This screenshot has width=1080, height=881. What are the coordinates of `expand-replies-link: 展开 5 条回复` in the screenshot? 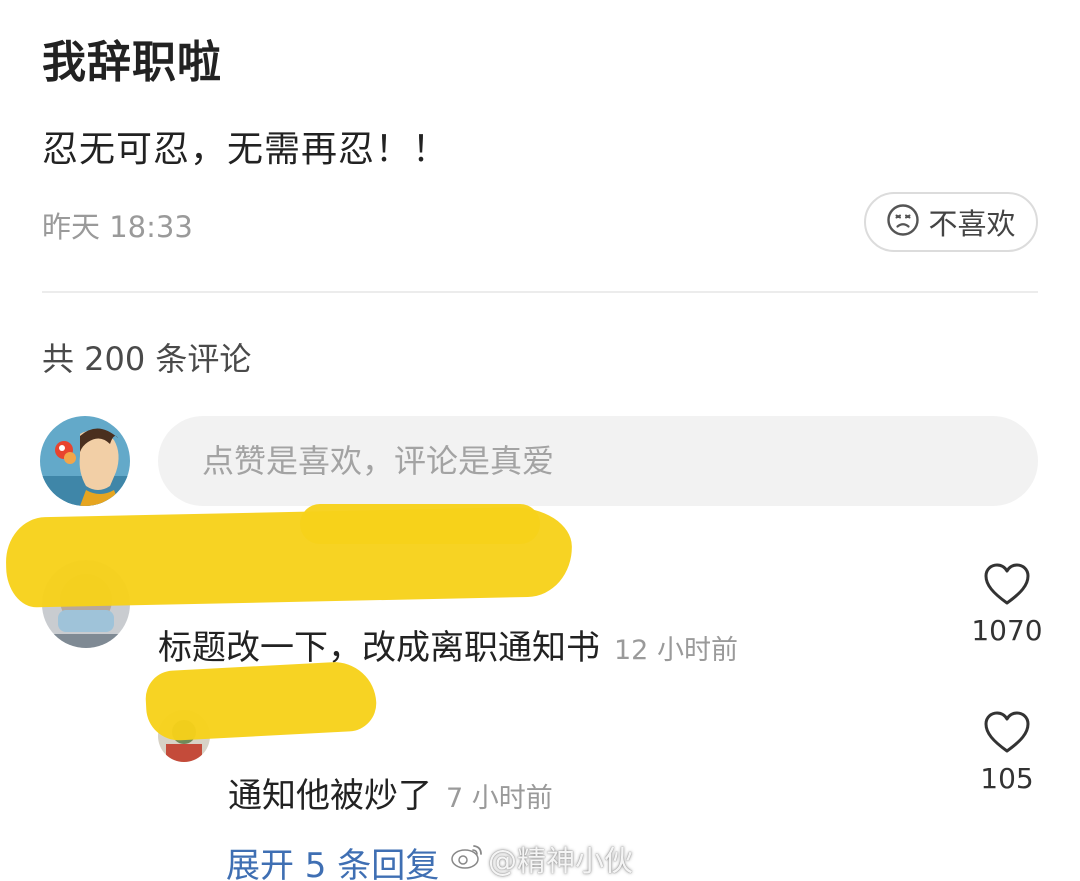 It's located at (332, 859).